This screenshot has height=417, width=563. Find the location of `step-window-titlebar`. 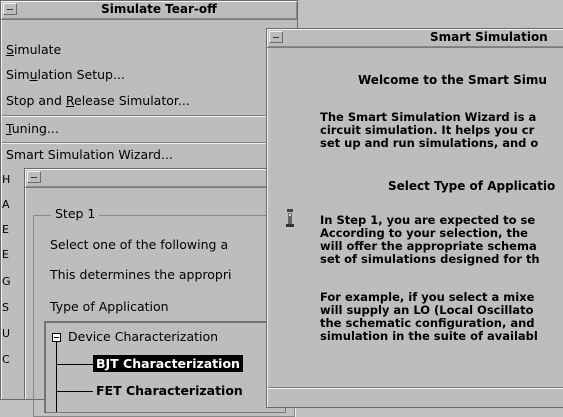

step-window-titlebar is located at coordinates (149, 178).